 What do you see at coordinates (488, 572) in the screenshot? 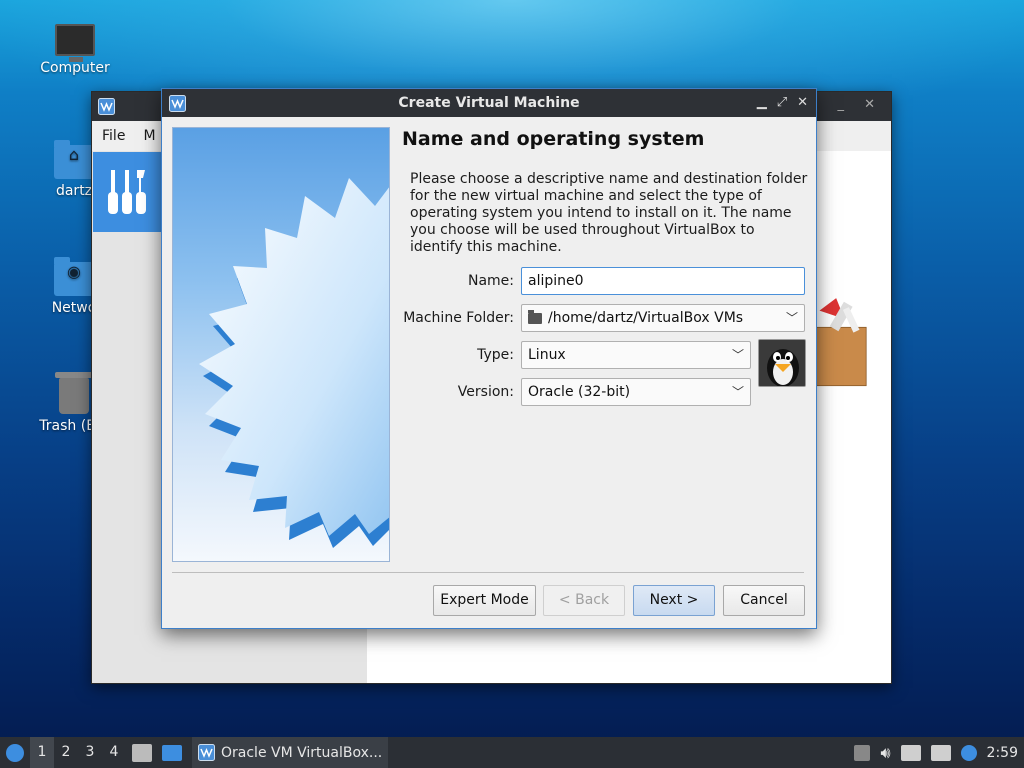
I see `button-separator` at bounding box center [488, 572].